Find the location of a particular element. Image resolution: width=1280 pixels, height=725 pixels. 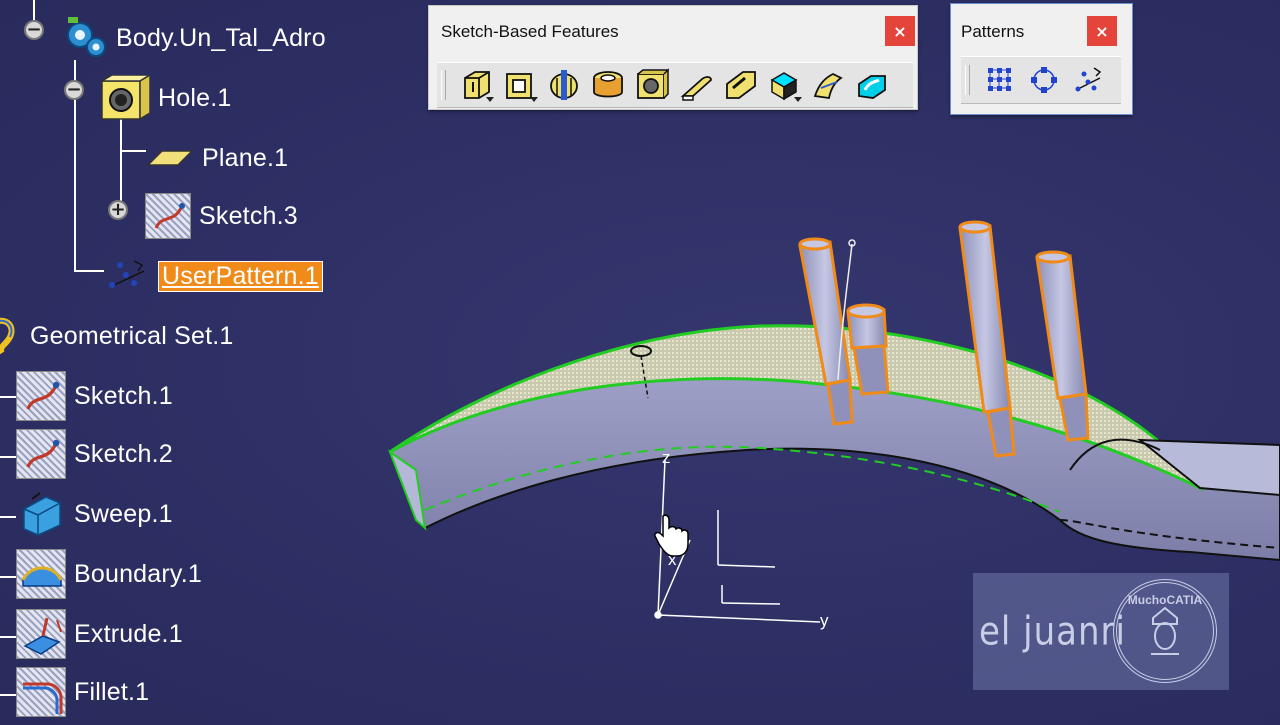

extrude-icon is located at coordinates (41, 634).